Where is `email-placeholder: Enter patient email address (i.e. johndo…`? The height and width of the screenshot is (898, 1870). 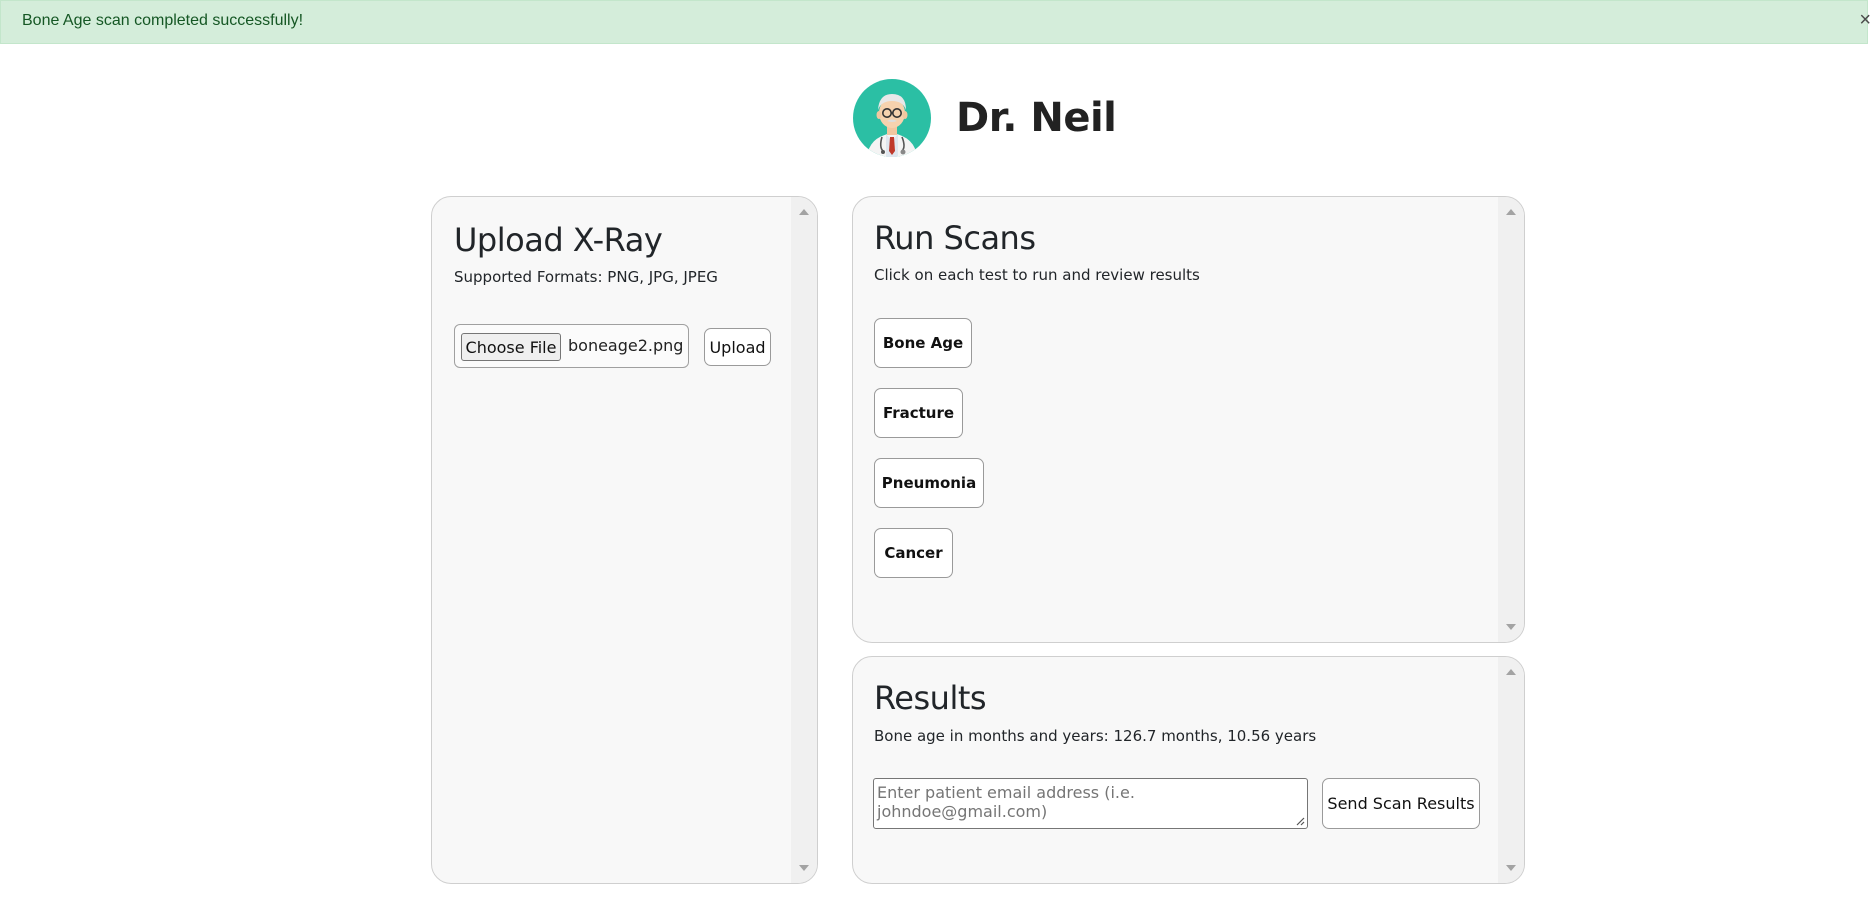
email-placeholder: Enter patient email address (i.e. johndo… is located at coordinates (1006, 802).